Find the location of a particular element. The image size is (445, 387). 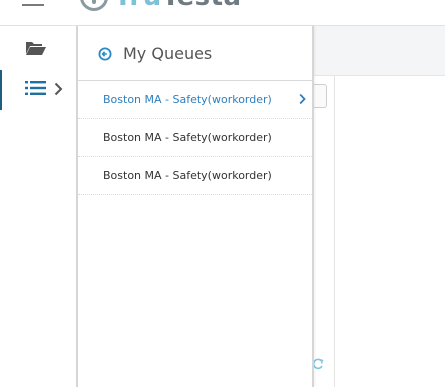

top-header: TruTesta is located at coordinates (222, 13).